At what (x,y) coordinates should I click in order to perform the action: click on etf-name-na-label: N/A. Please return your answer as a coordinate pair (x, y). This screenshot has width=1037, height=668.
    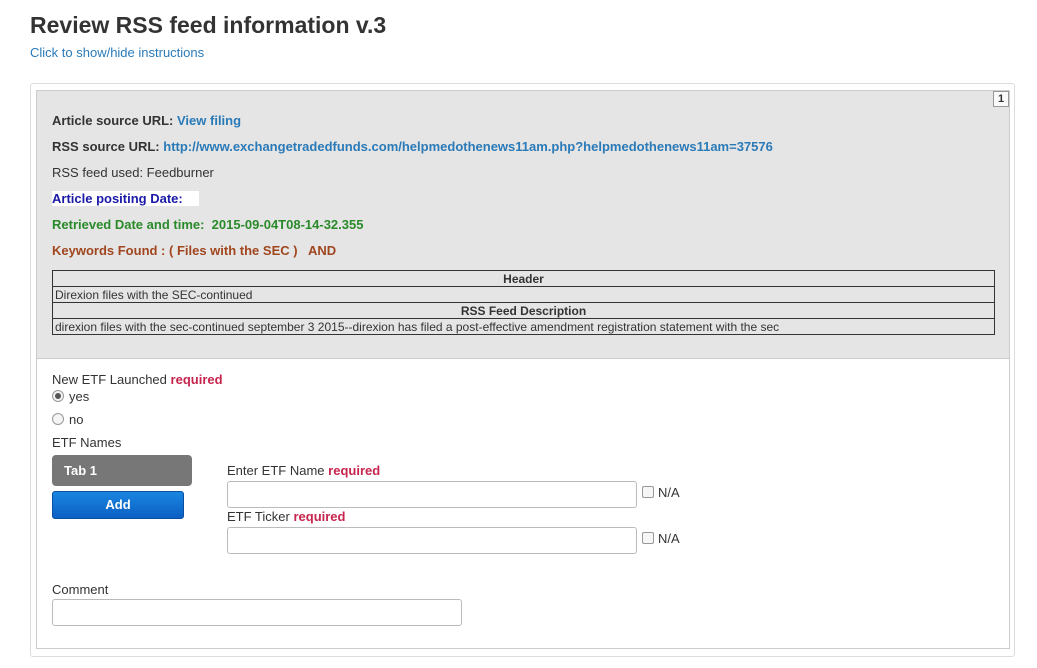
    Looking at the image, I should click on (669, 492).